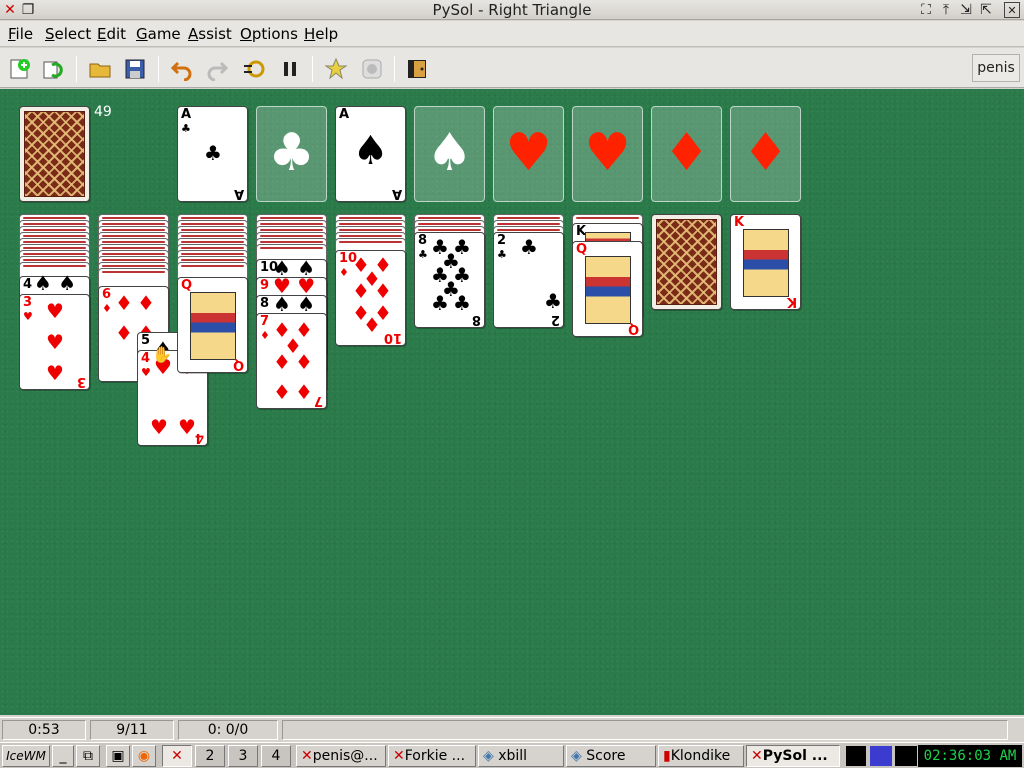  What do you see at coordinates (63, 756) in the screenshot?
I see `minimize-all-icon: _` at bounding box center [63, 756].